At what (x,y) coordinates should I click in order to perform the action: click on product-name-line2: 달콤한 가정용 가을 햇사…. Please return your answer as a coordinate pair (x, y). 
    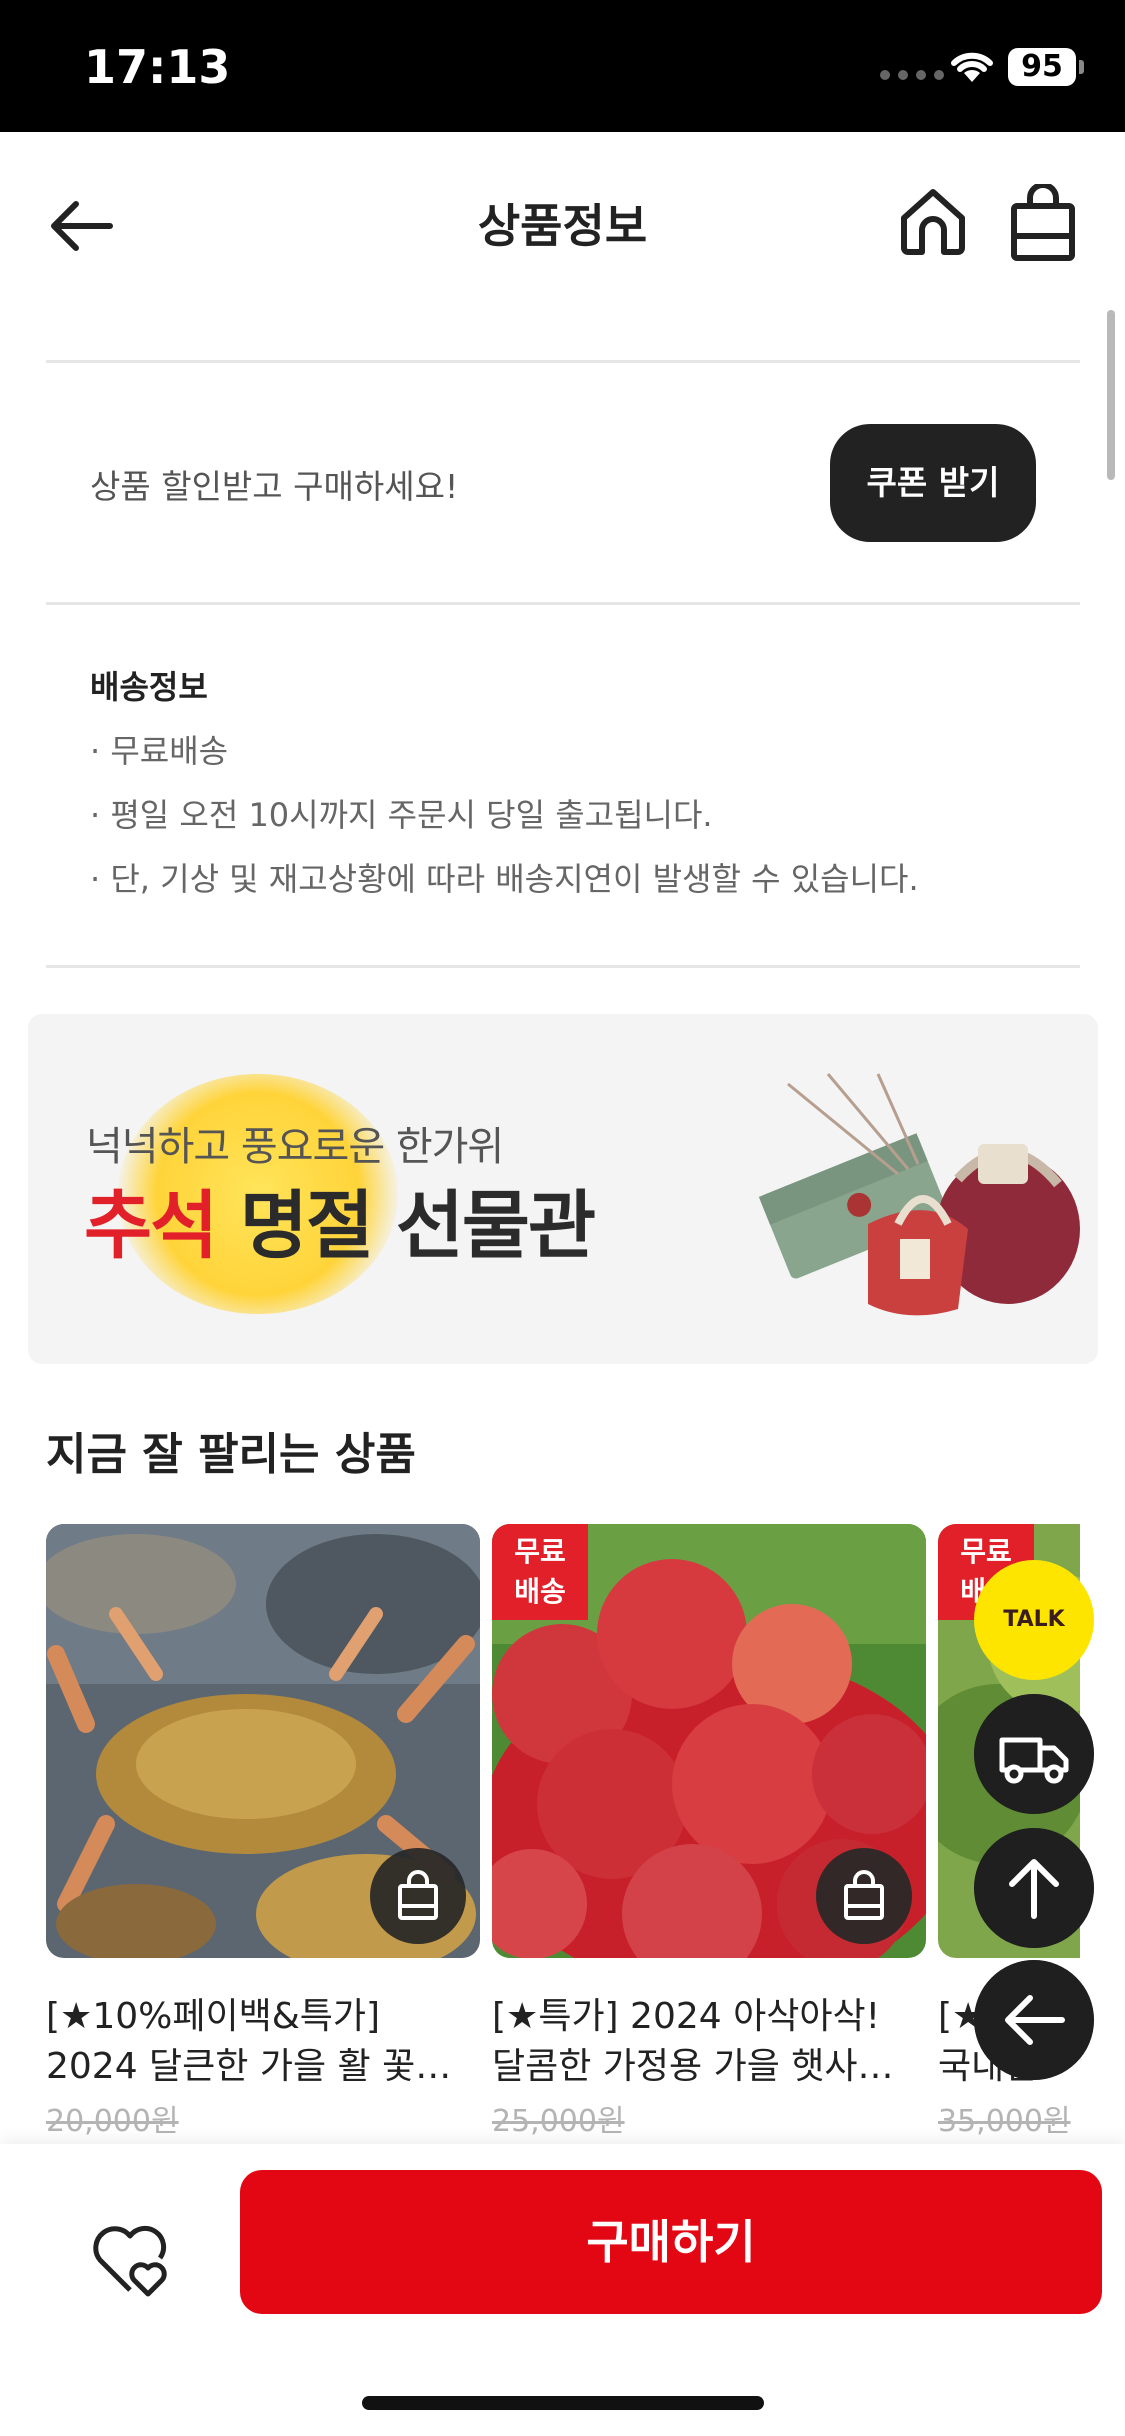
    Looking at the image, I should click on (693, 2066).